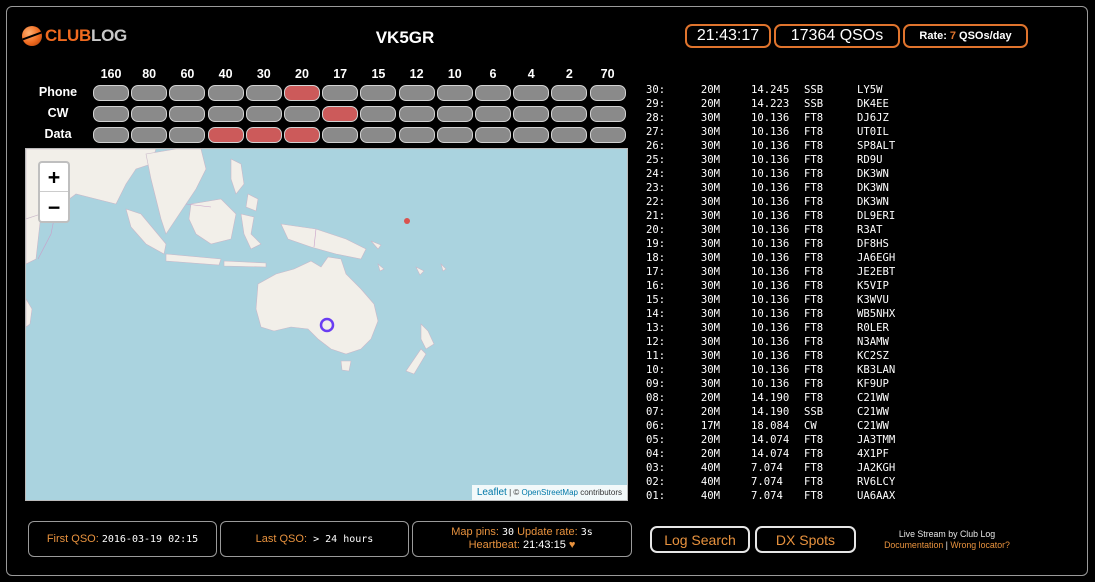 This screenshot has width=1095, height=582. What do you see at coordinates (522, 545) in the screenshot?
I see `map-stats-line-2: Heartbeat: 21:43:15 ♥` at bounding box center [522, 545].